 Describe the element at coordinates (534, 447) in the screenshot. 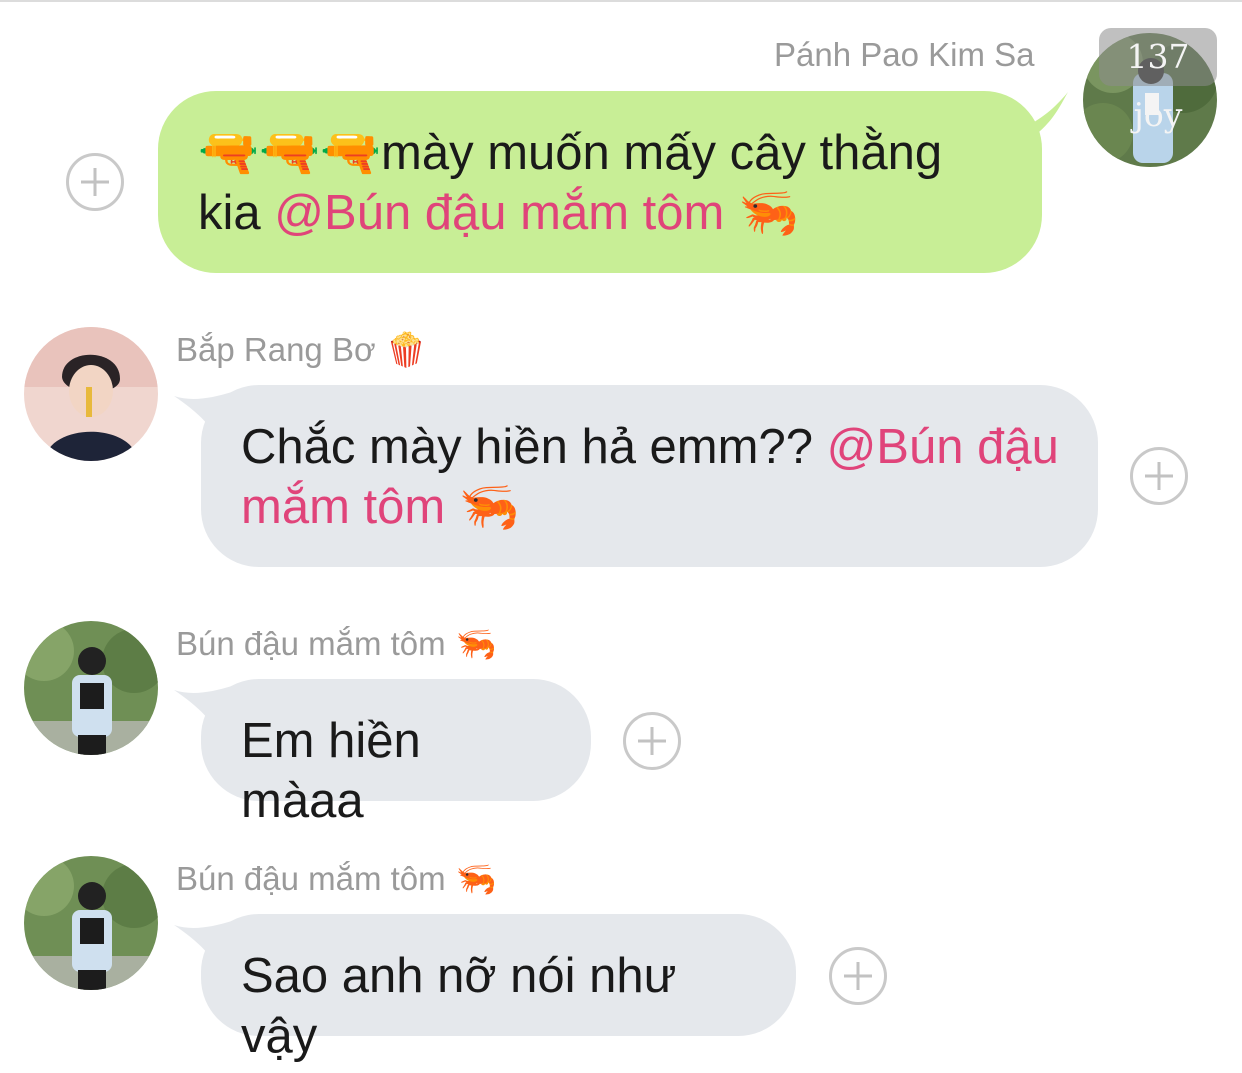

I see `message-text: Chắc mày hiền hả emm??` at that location.